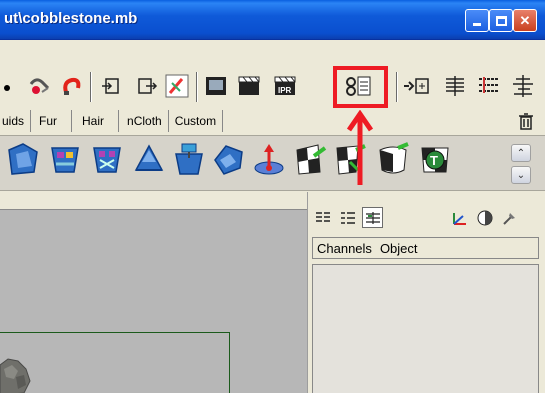 This screenshot has height=393, width=545. Describe the element at coordinates (65, 160) in the screenshot. I see `ncloth-b-icon` at that location.